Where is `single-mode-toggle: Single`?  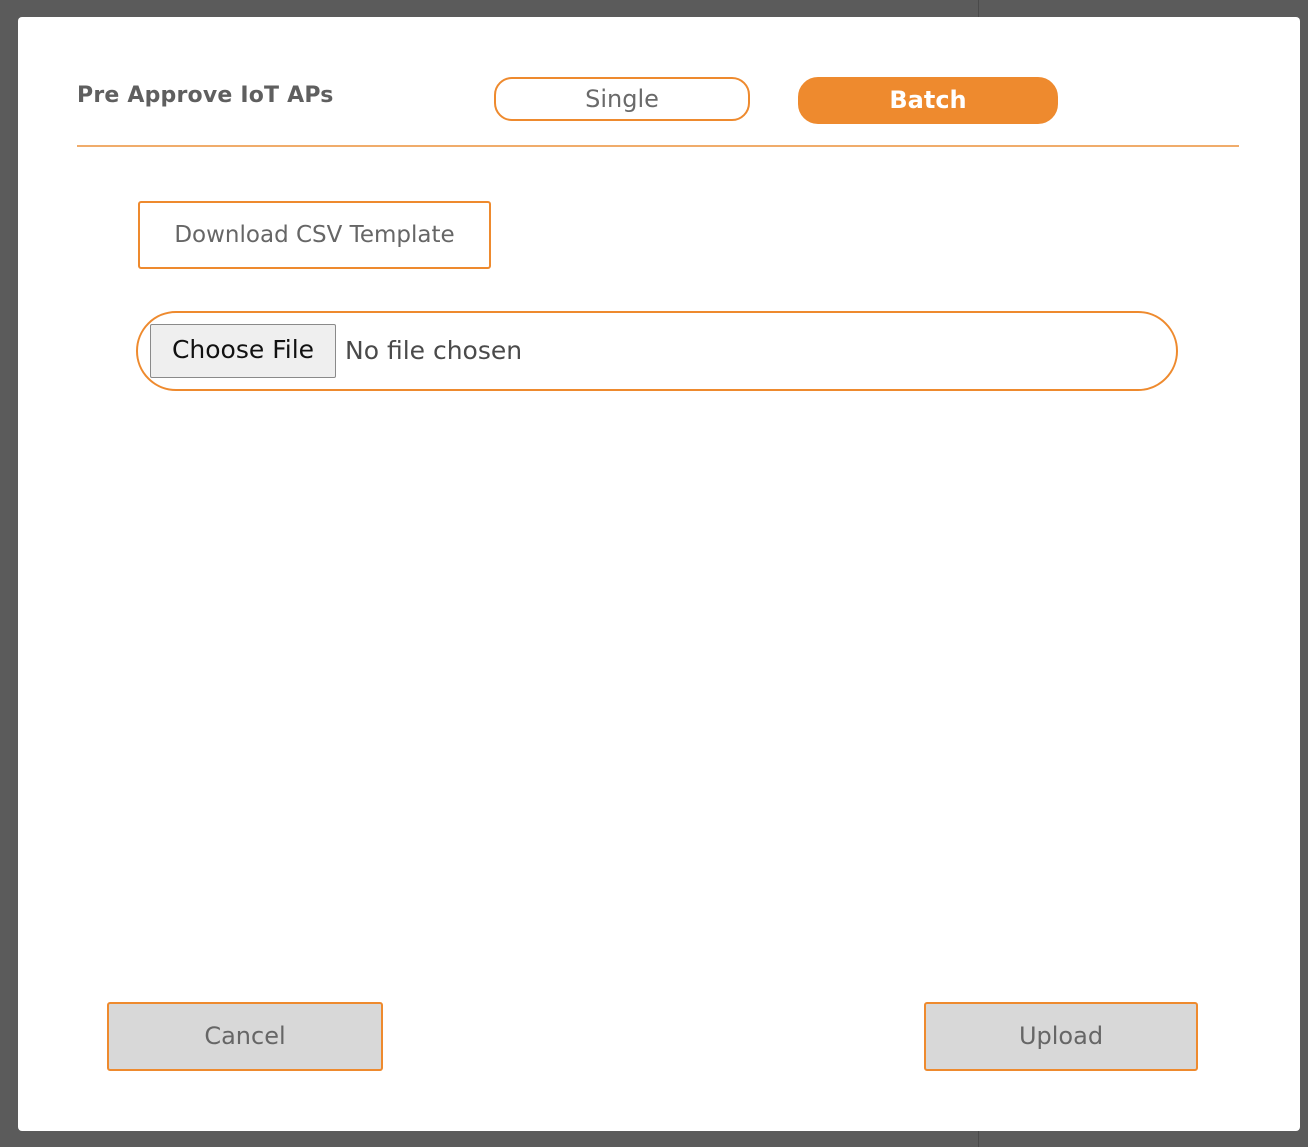 single-mode-toggle: Single is located at coordinates (622, 99).